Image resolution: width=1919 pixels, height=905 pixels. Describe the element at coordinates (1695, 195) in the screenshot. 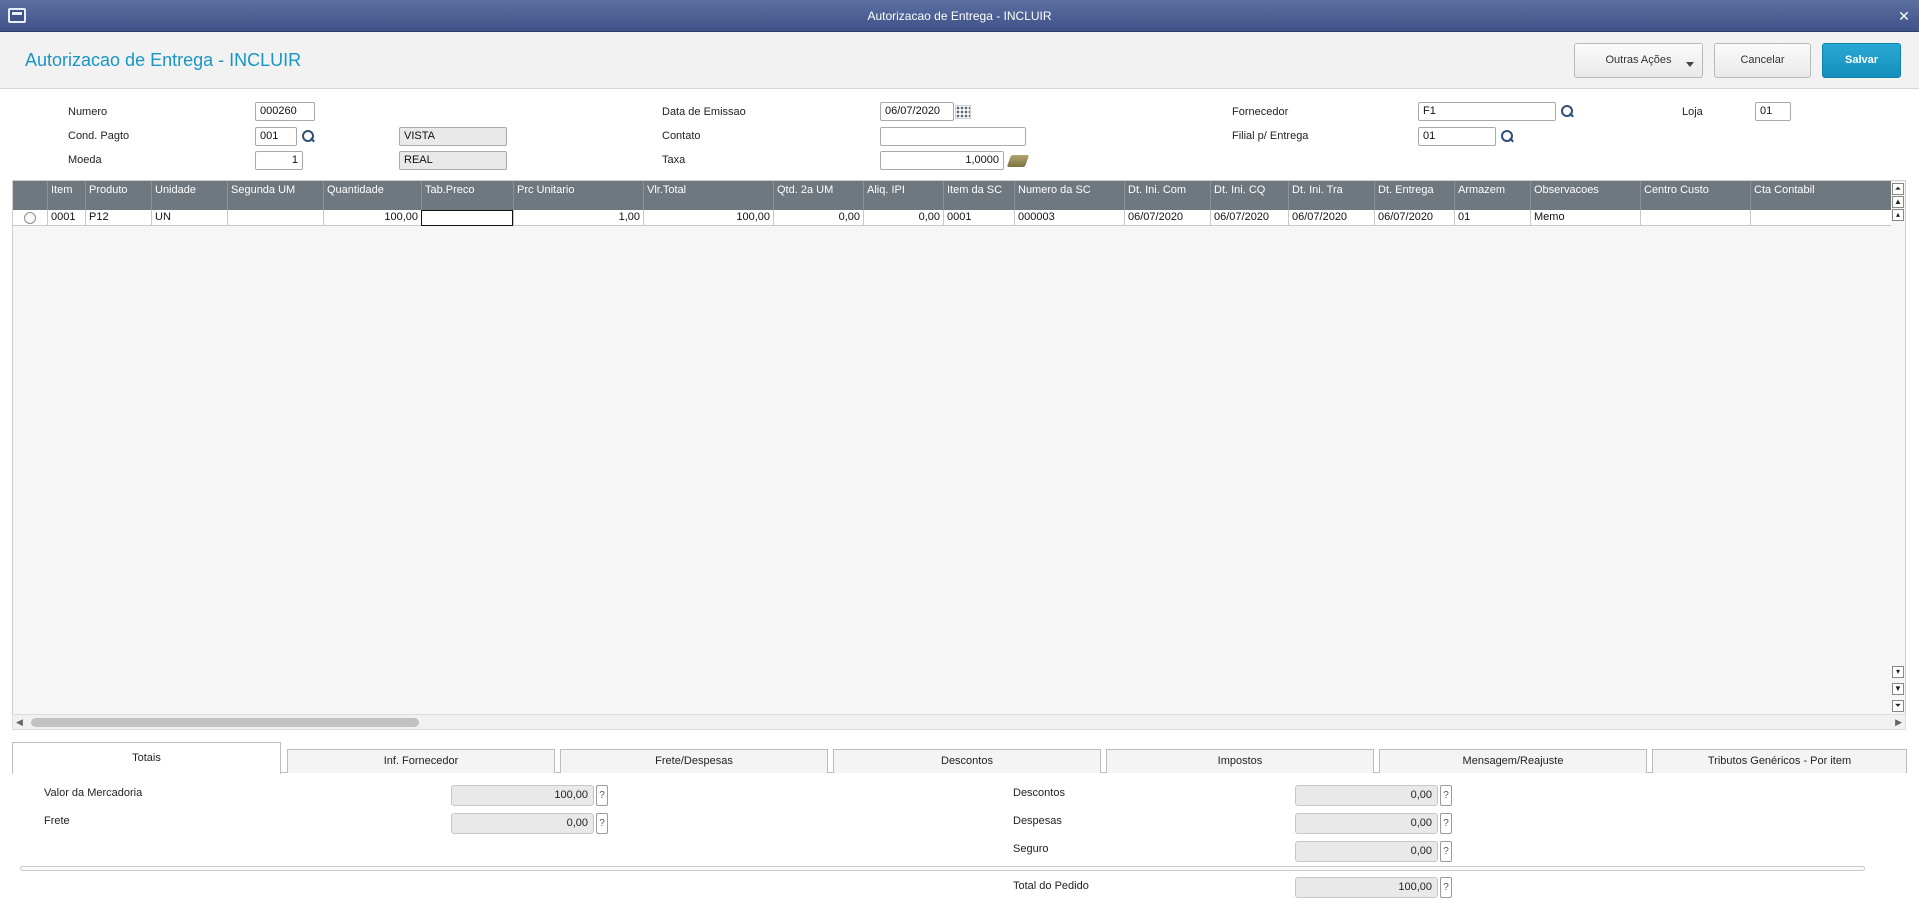

I see `column-header: Centro Custo` at that location.